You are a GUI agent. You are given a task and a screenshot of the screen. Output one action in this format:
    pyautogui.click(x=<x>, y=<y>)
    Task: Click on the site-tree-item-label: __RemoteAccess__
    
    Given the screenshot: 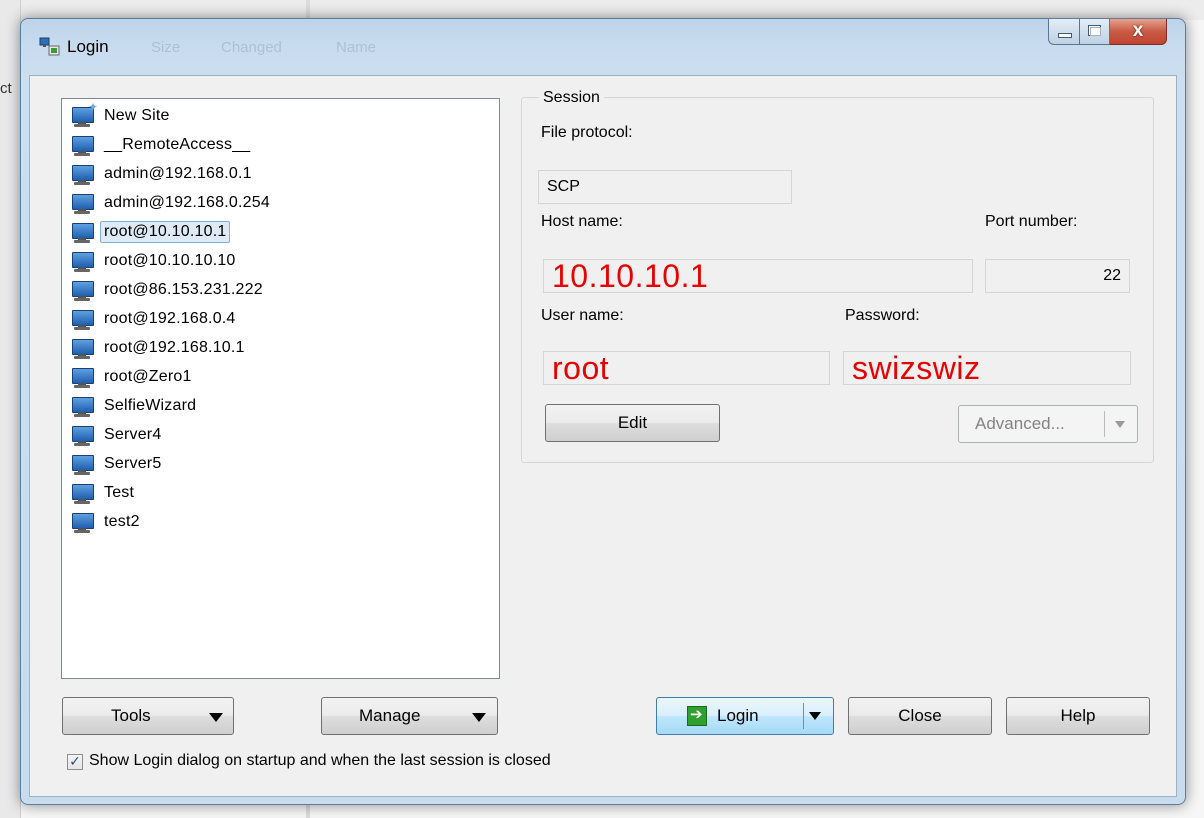 What is the action you would take?
    pyautogui.click(x=177, y=144)
    